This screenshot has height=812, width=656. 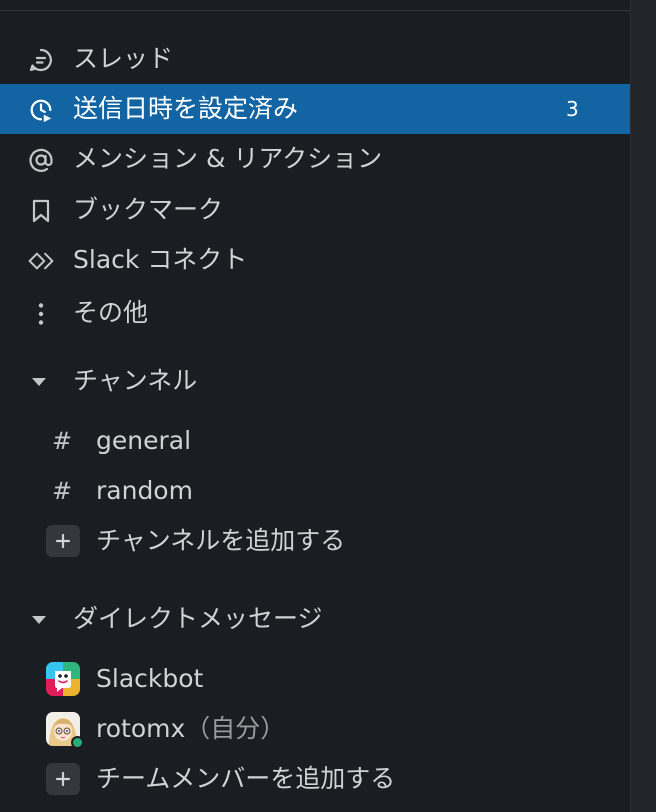 I want to click on message-pane-edge, so click(x=643, y=406).